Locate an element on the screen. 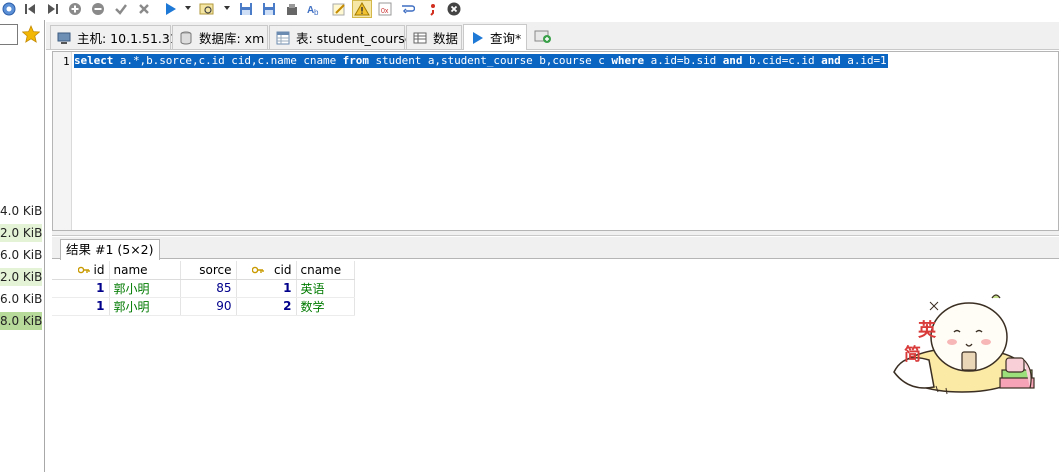  tools-icon is located at coordinates (292, 9).